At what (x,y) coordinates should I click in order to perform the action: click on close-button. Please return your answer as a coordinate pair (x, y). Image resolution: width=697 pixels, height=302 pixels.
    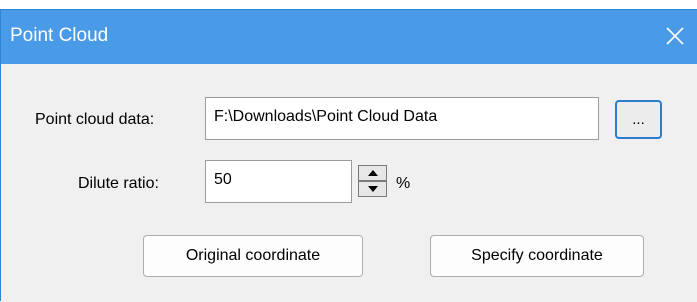
    Looking at the image, I should click on (675, 36).